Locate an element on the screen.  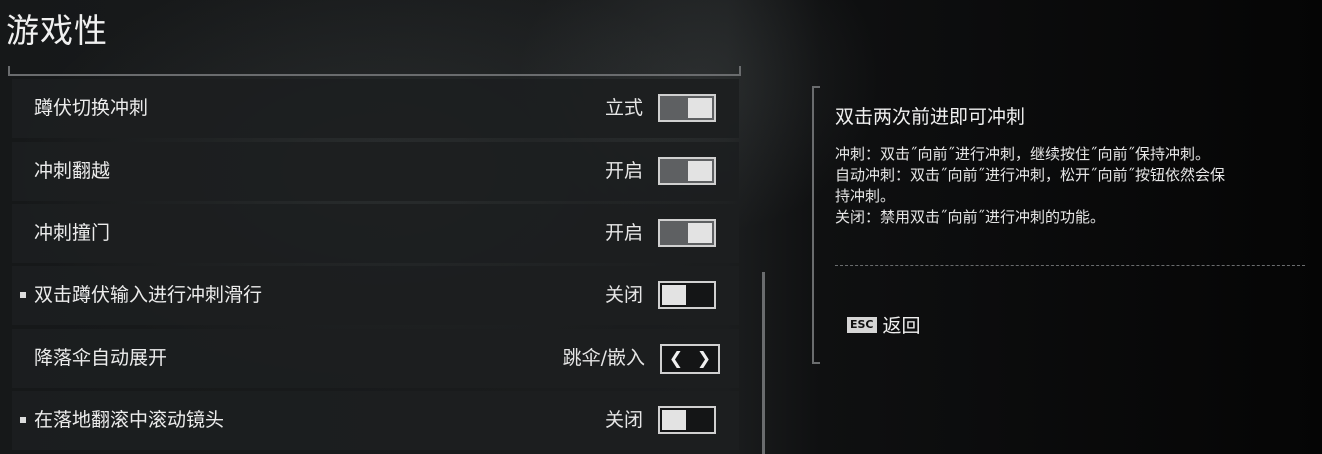
setting-label: 双击蹲伏输入进行冲刺滑行 is located at coordinates (148, 295).